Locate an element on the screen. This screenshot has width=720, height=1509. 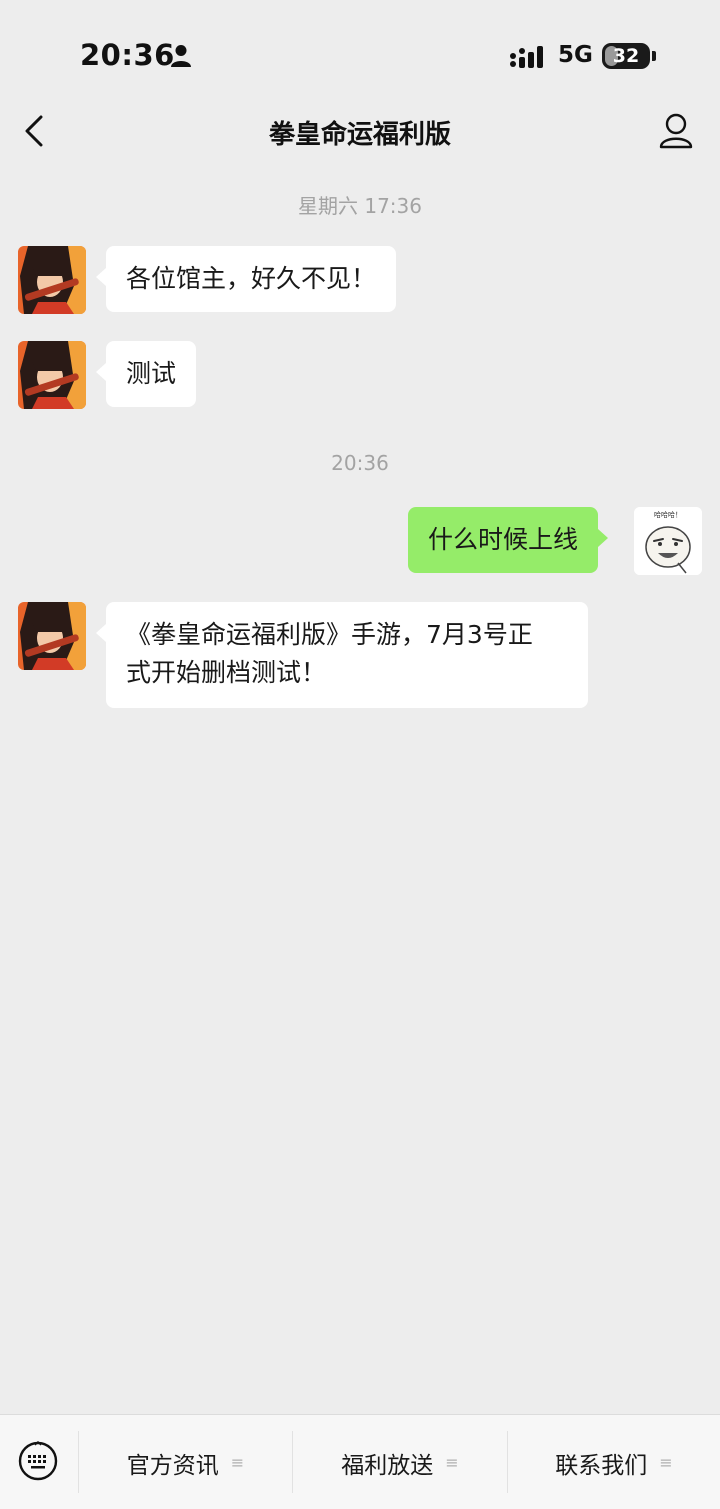
message-bubble-outgoing: 什么时候上线 is located at coordinates (508, 540).